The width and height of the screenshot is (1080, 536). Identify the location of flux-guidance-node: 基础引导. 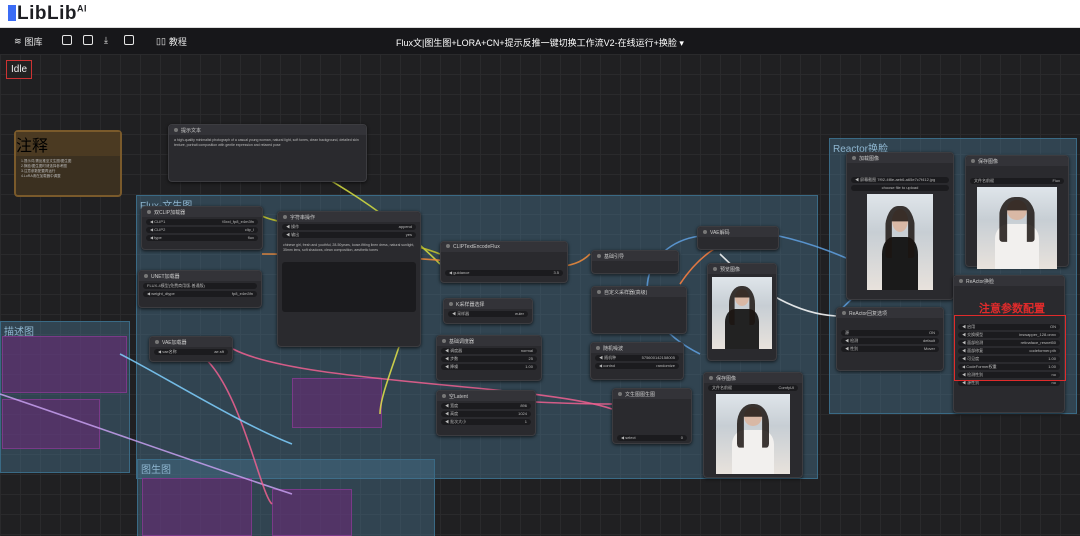
(635, 262).